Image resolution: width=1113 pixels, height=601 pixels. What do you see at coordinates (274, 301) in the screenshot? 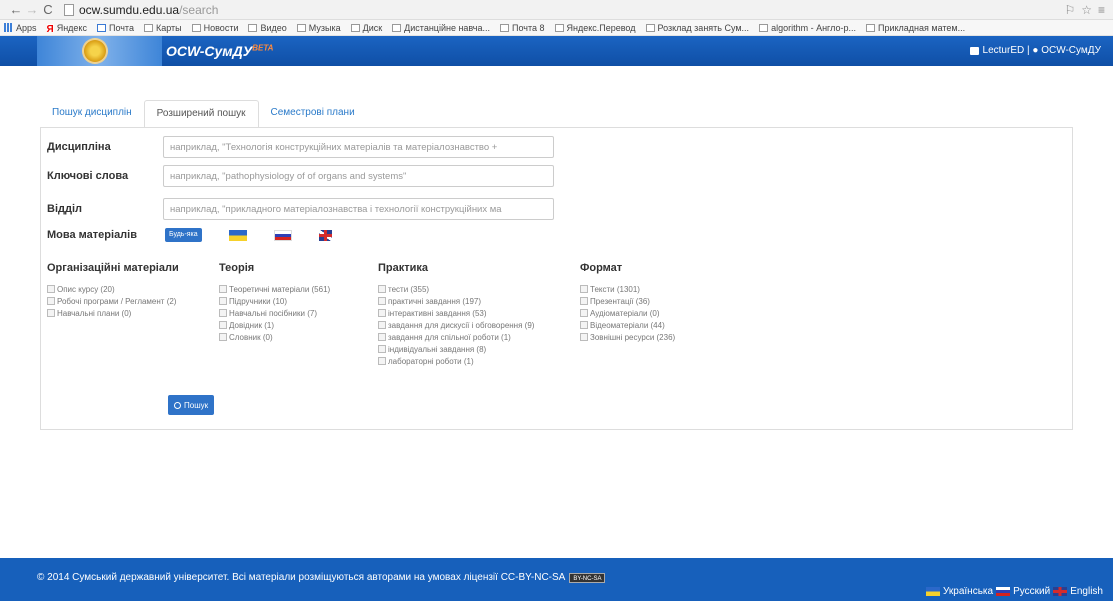
I see `filter-checkbox-item: Підручники (10)` at bounding box center [274, 301].